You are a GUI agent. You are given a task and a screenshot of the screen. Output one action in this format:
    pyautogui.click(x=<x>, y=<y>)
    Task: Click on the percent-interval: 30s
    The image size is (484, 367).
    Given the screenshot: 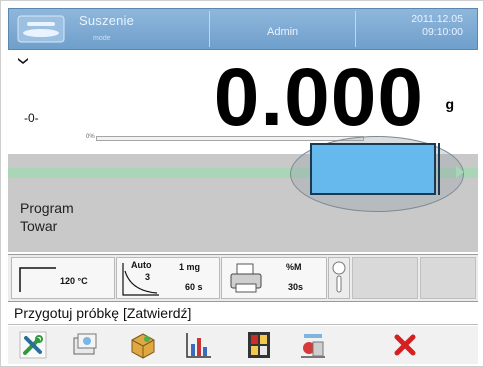 What is the action you would take?
    pyautogui.click(x=296, y=287)
    